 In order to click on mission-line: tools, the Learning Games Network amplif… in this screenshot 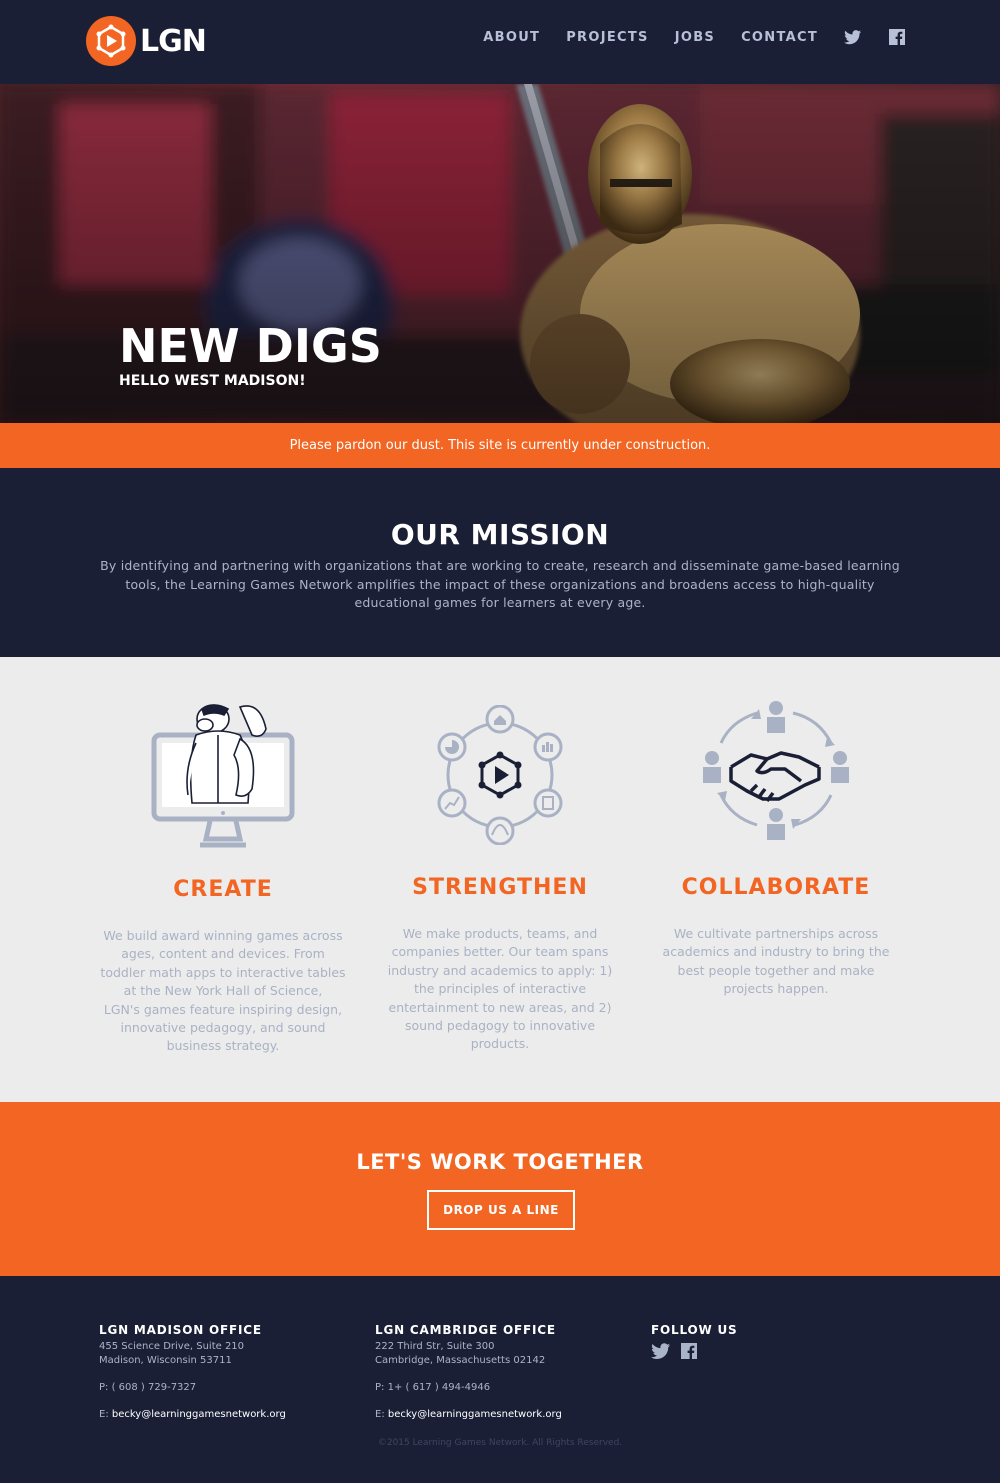, I will do `click(500, 584)`.